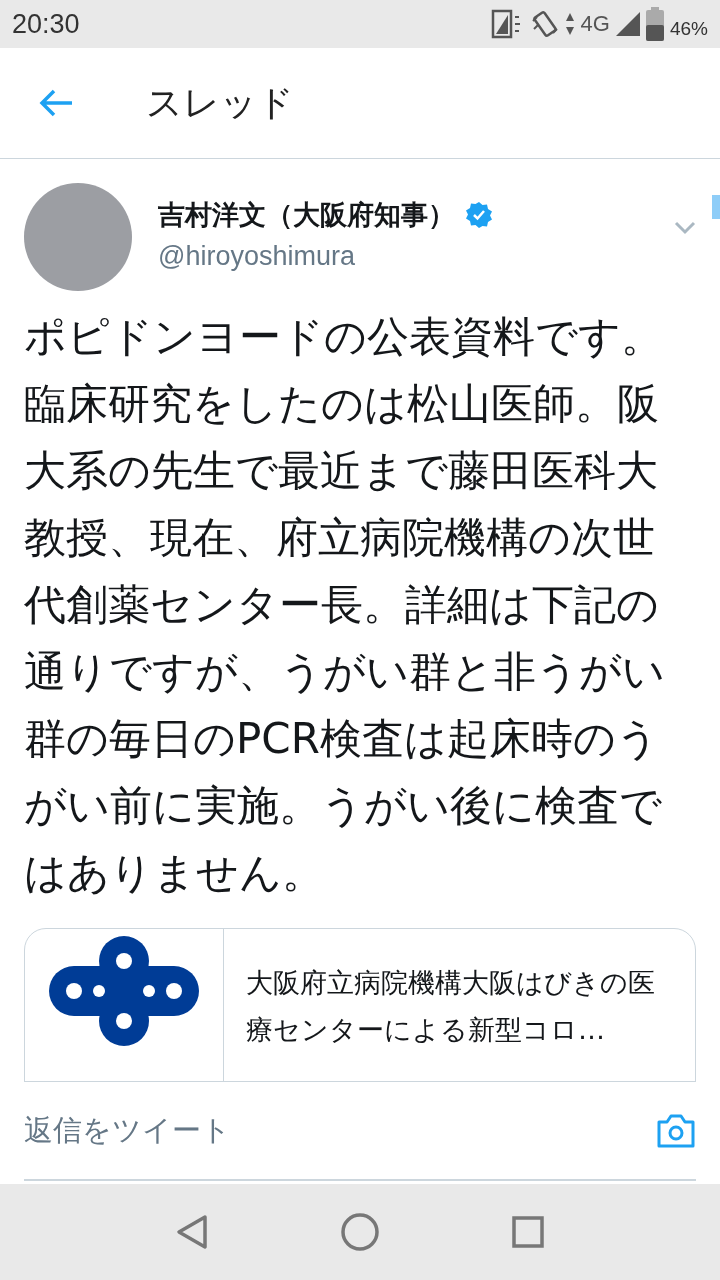 This screenshot has width=720, height=1280. What do you see at coordinates (306, 215) in the screenshot?
I see `author-name: 吉村洋文（大阪府知事）` at bounding box center [306, 215].